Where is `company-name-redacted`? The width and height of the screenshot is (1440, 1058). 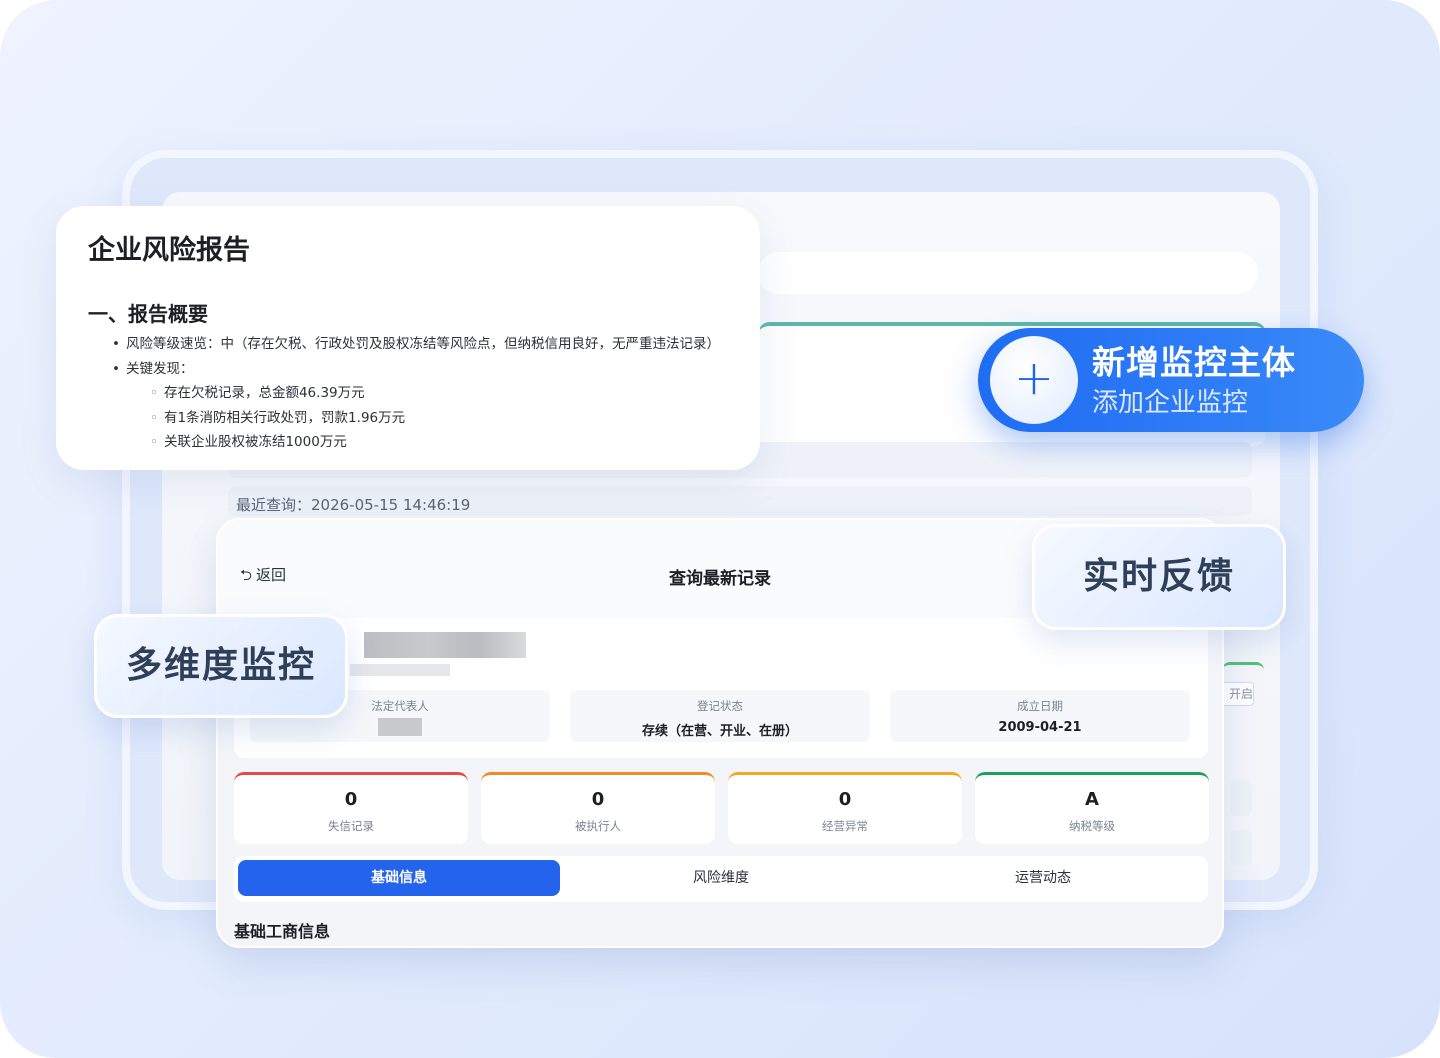 company-name-redacted is located at coordinates (445, 645).